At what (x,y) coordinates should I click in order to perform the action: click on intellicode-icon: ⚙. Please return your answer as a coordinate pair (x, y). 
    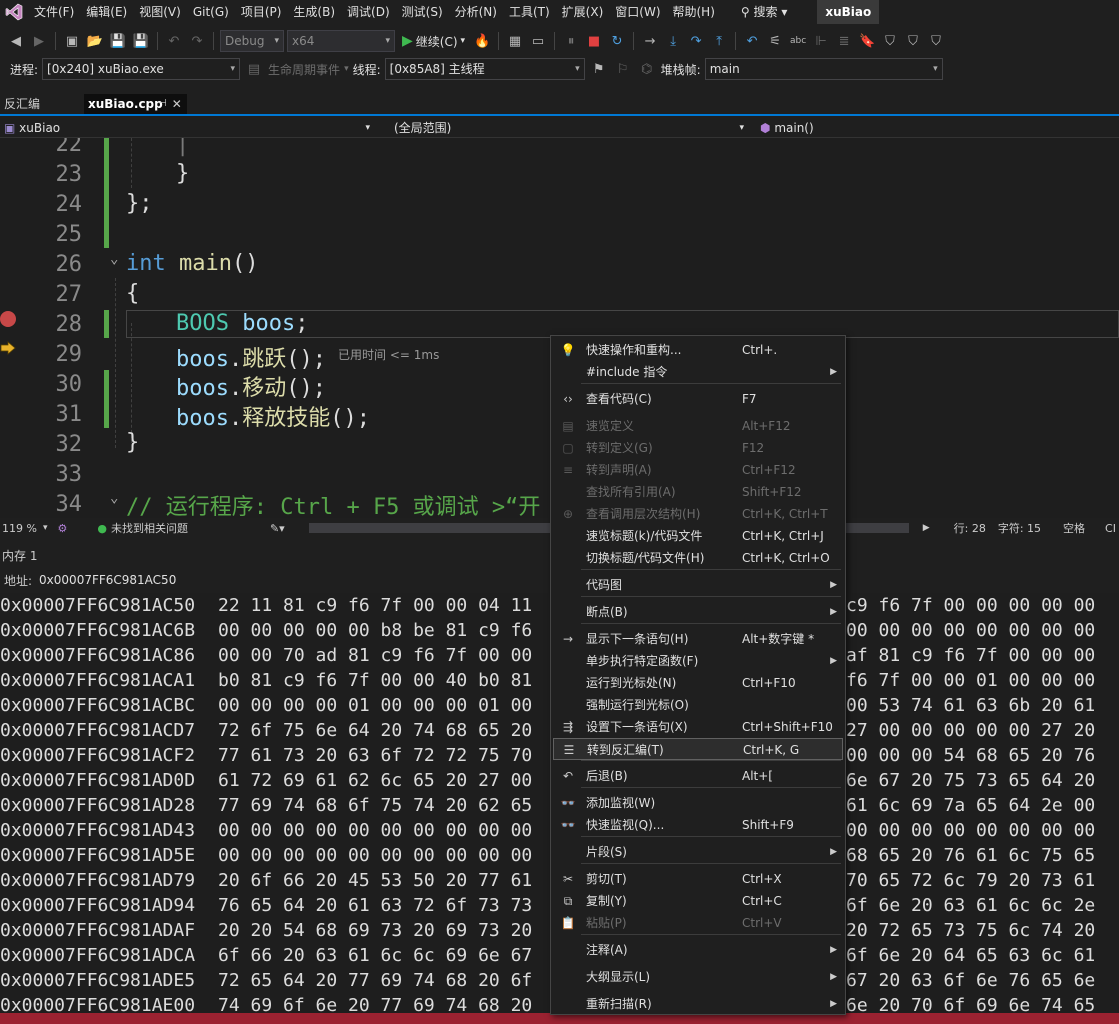
    Looking at the image, I should click on (62, 528).